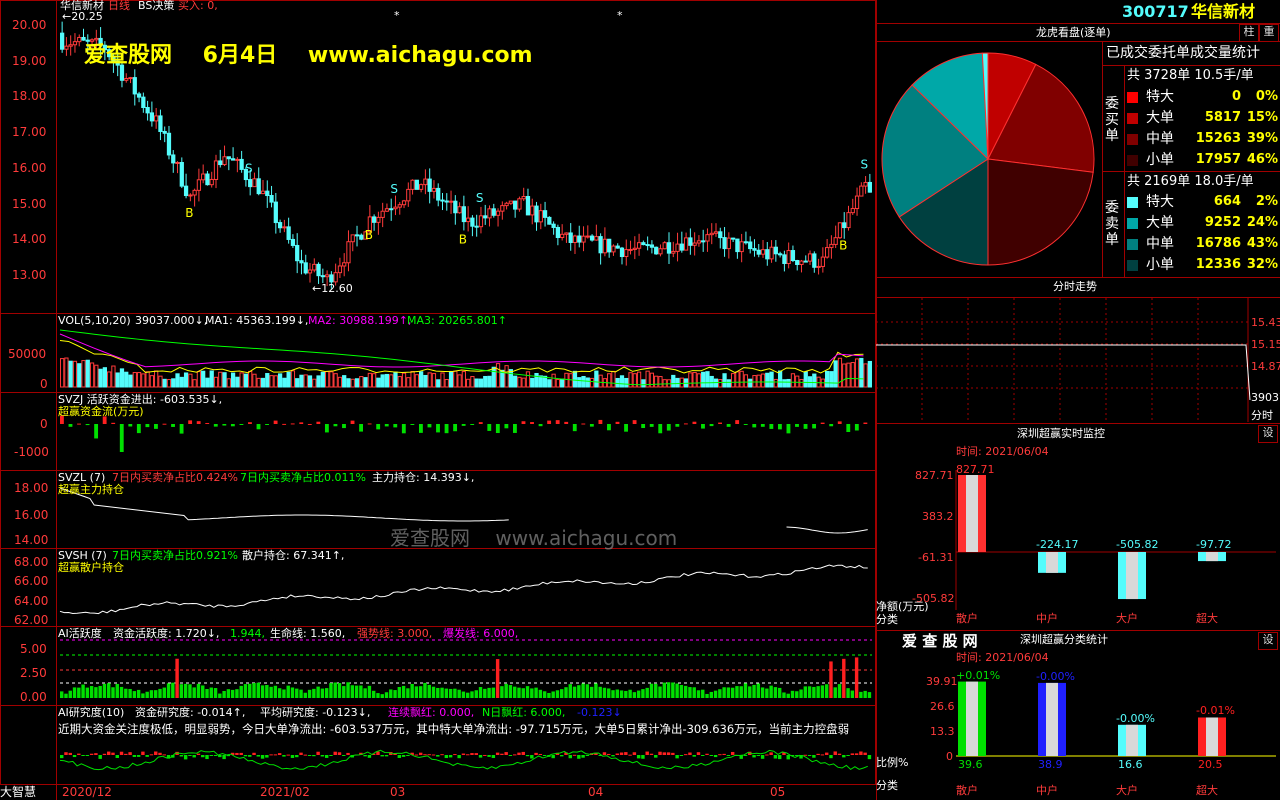  Describe the element at coordinates (892, 762) in the screenshot. I see `classify-ratio-label: 比例%` at that location.